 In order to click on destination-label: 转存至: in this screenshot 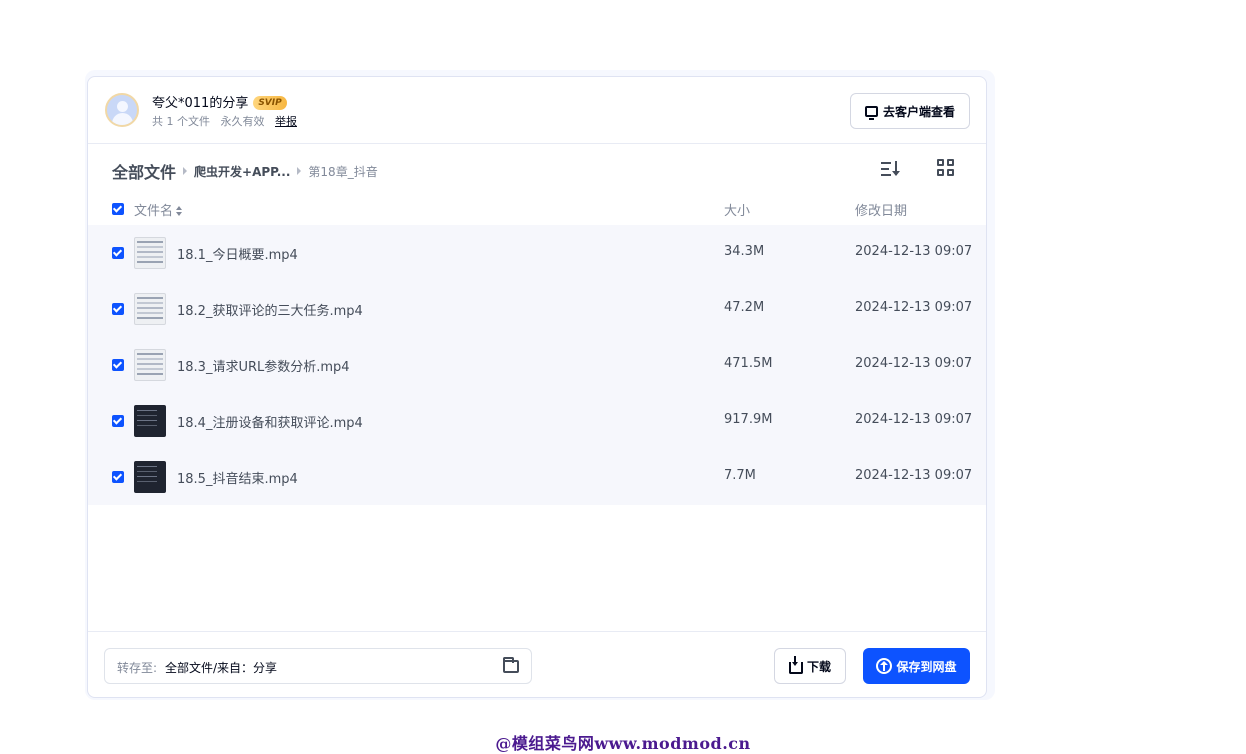, I will do `click(137, 668)`.